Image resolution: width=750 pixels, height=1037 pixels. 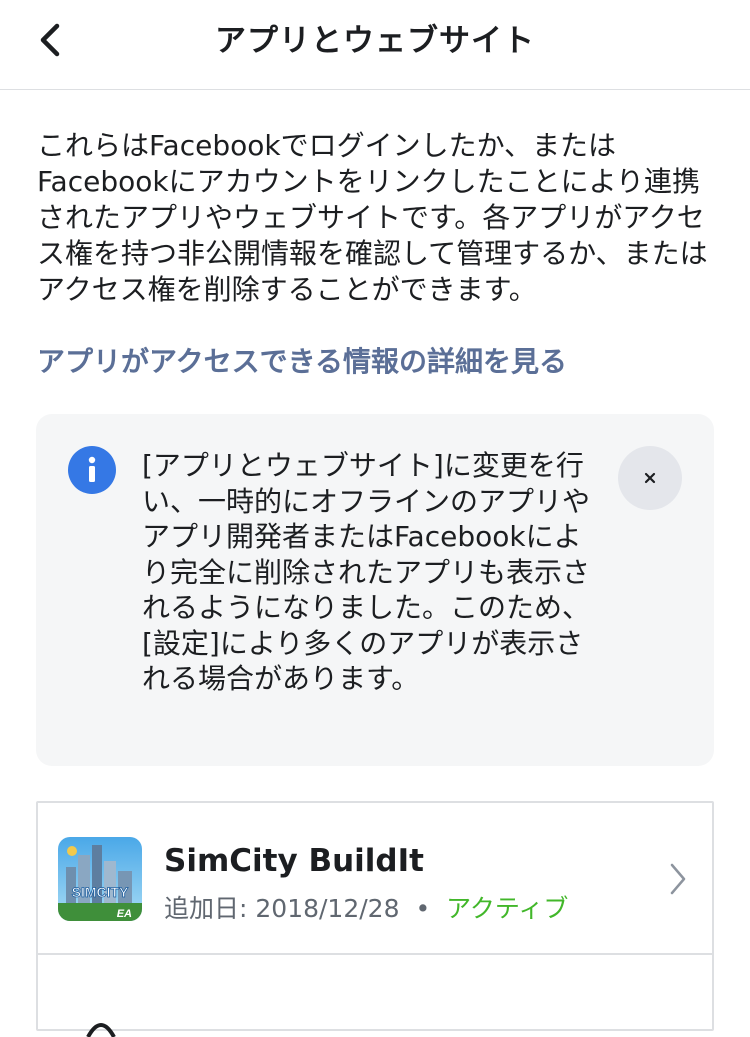 I want to click on app-icon-simcity: SIMCITY EA, so click(x=100, y=879).